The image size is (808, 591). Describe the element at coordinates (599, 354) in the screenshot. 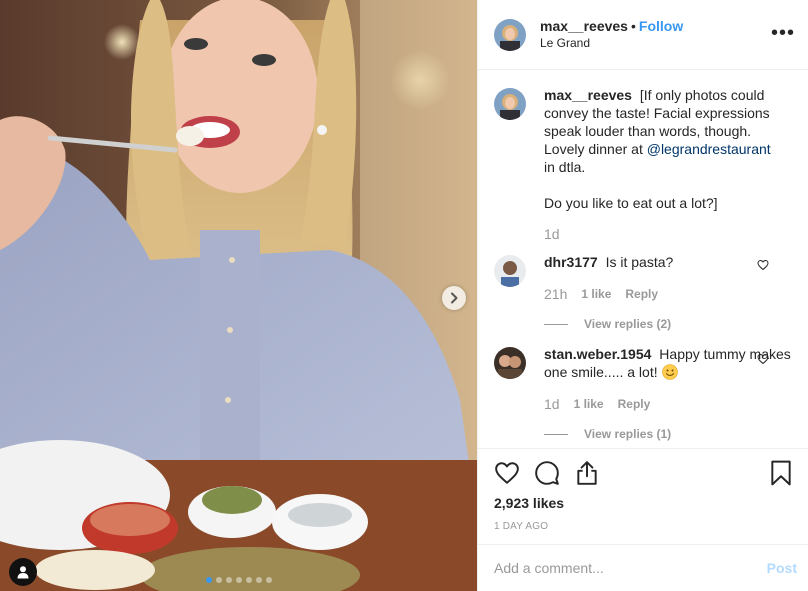

I see `comment-username: stan.weber.1954` at that location.